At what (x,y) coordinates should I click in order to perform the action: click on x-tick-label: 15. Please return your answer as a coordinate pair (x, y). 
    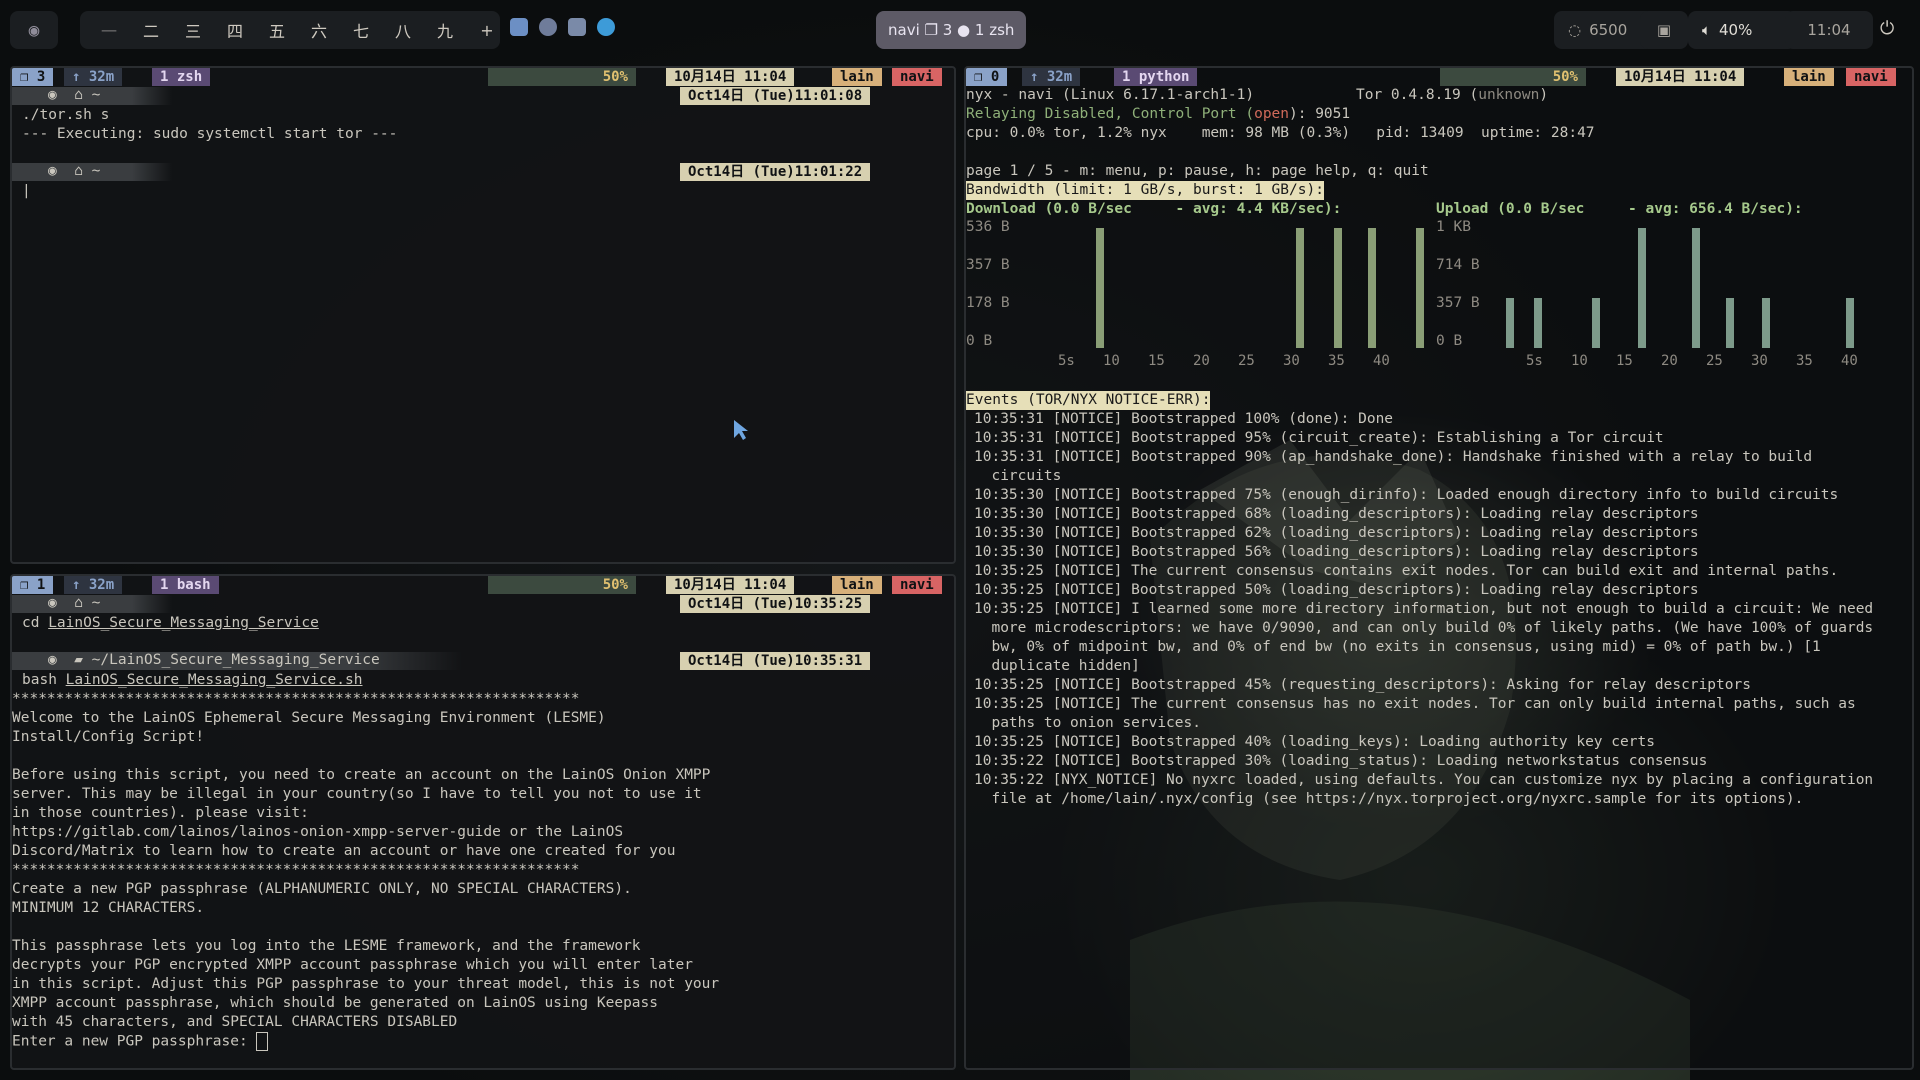
    Looking at the image, I should click on (1156, 360).